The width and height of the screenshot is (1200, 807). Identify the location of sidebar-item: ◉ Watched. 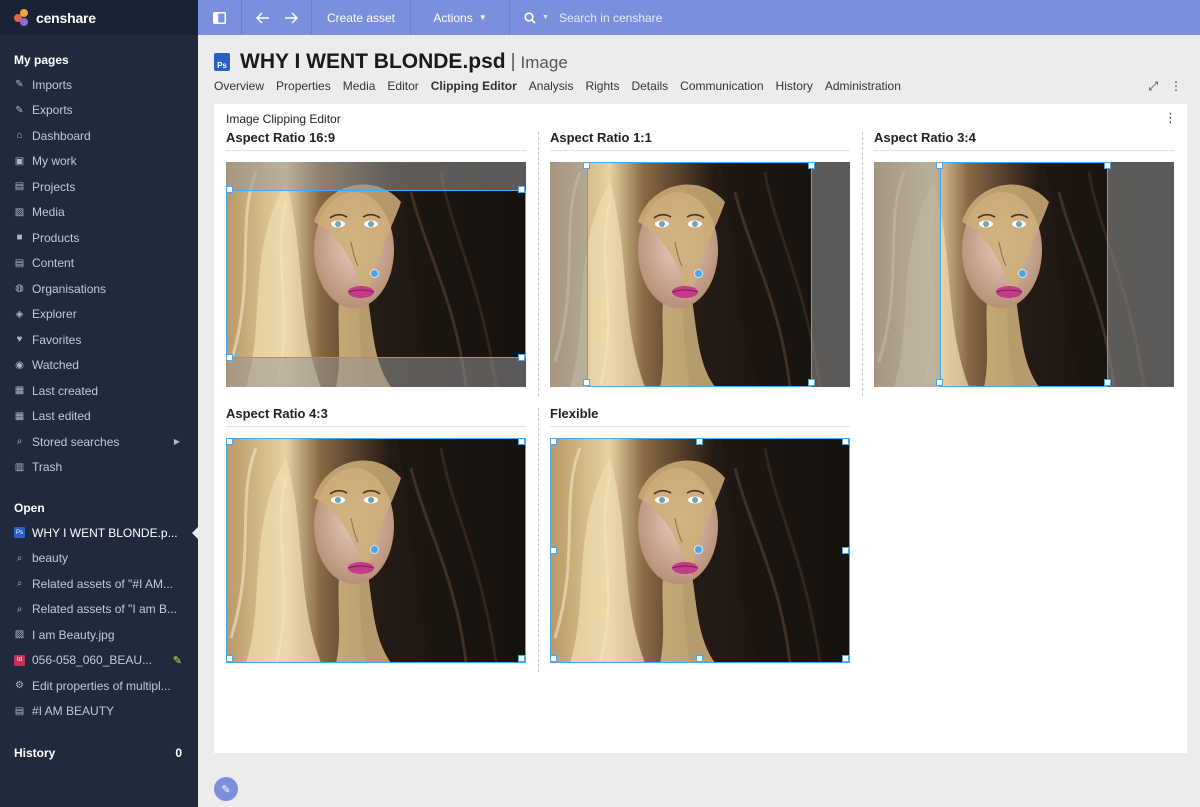
(99, 366).